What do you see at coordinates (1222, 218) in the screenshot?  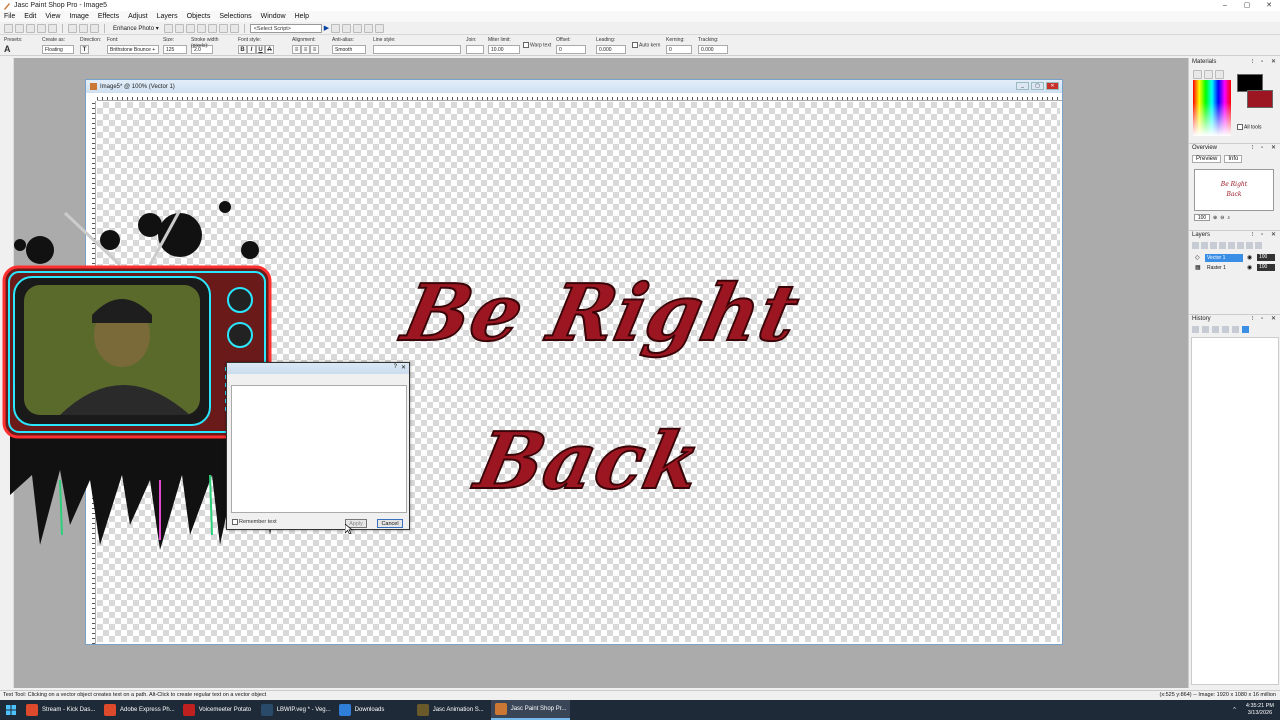 I see `zoom-out-icon: ⊖` at bounding box center [1222, 218].